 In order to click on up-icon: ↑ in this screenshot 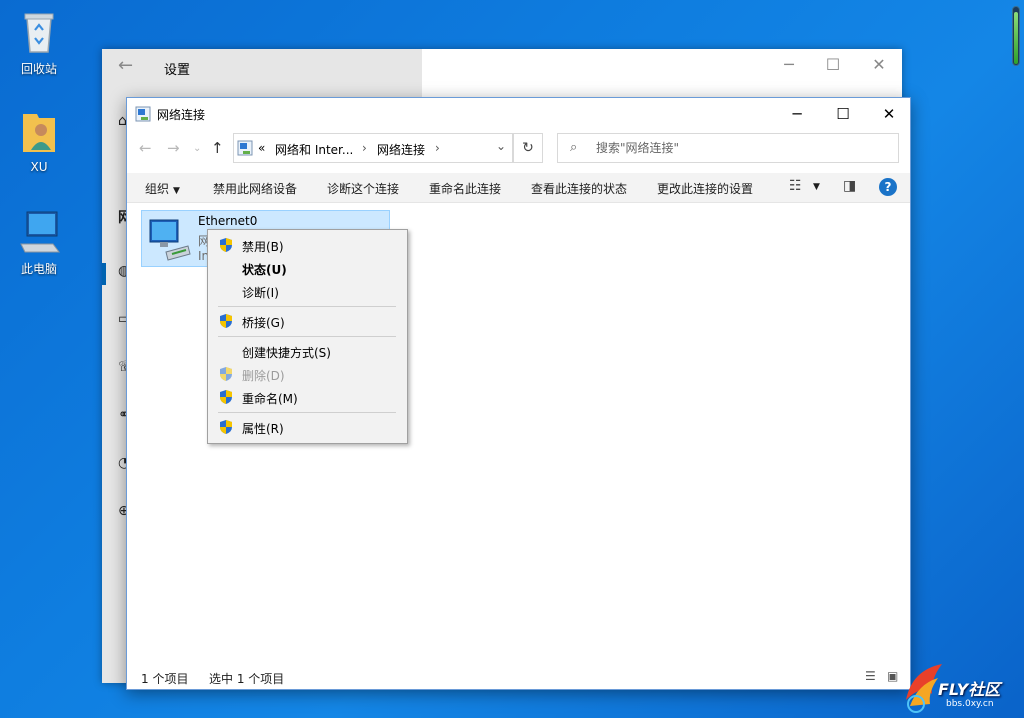, I will do `click(217, 148)`.